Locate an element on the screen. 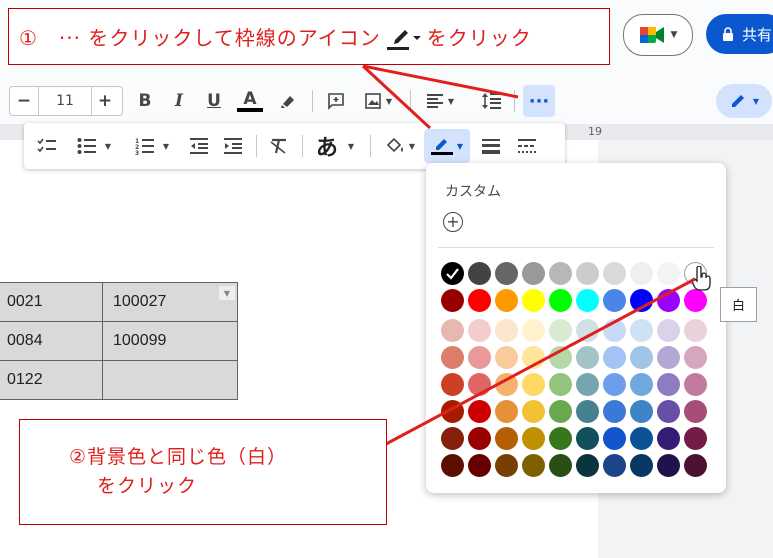 The image size is (773, 558). step2-line2: をクリック is located at coordinates (147, 486).